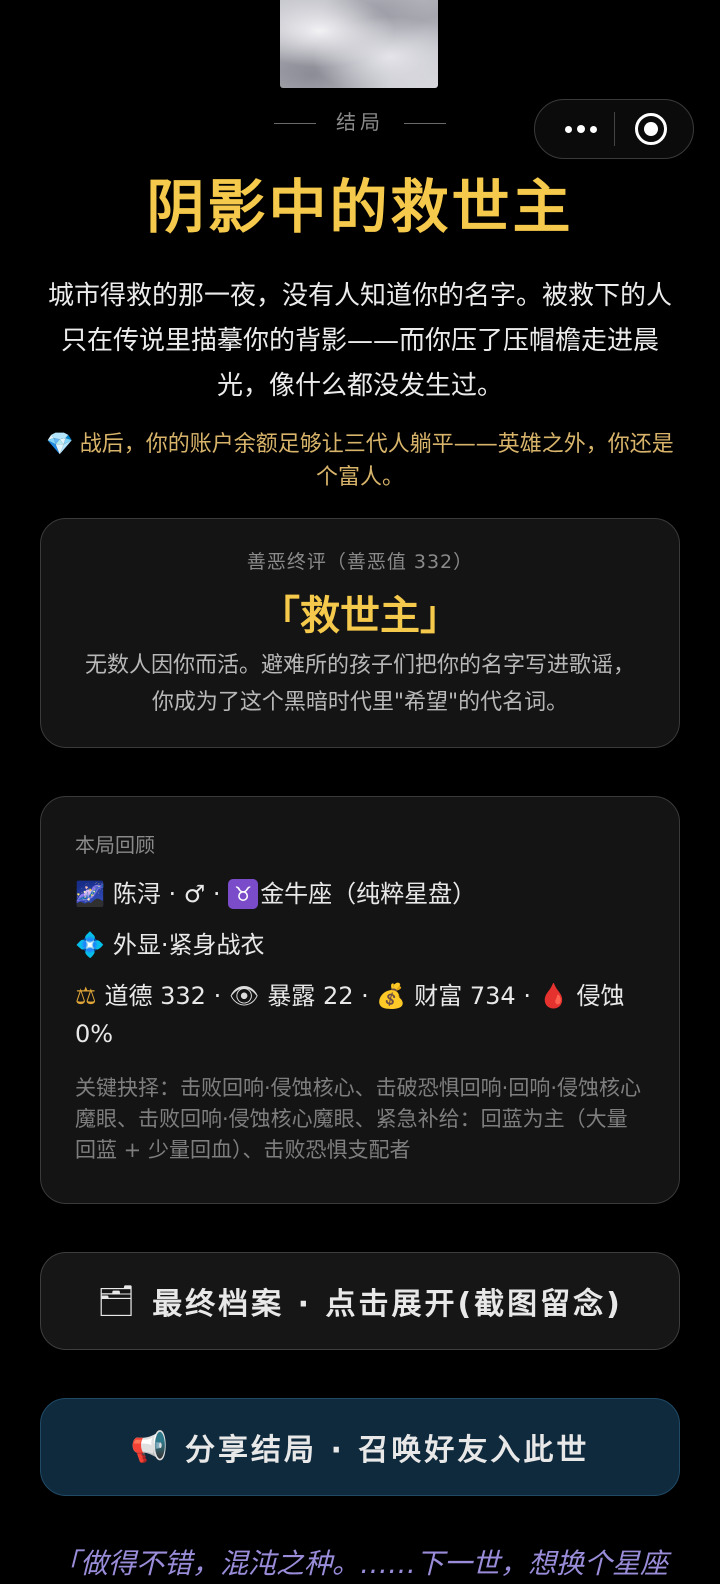 The image size is (720, 1584). I want to click on review-identity: 🌌 陈浔 · ♂ · ♉ 金牛座（纯粹星盘）, so click(361, 894).